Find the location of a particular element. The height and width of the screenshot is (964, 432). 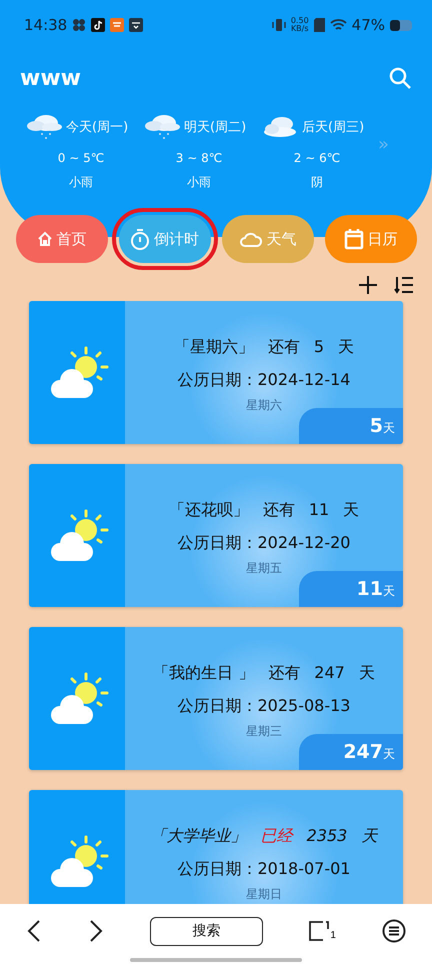

temperature-range: 0 ~ 5℃ is located at coordinates (81, 158).